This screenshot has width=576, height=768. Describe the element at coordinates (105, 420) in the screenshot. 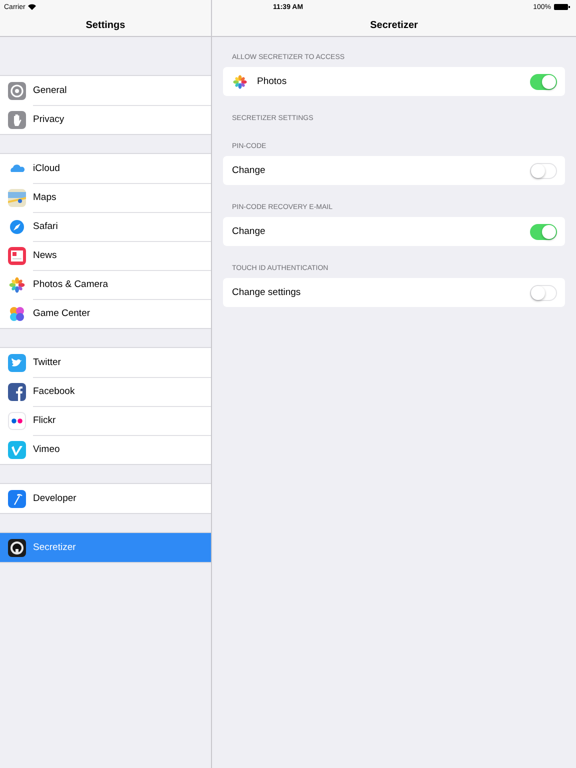

I see `sidebar-item: Flickr` at that location.